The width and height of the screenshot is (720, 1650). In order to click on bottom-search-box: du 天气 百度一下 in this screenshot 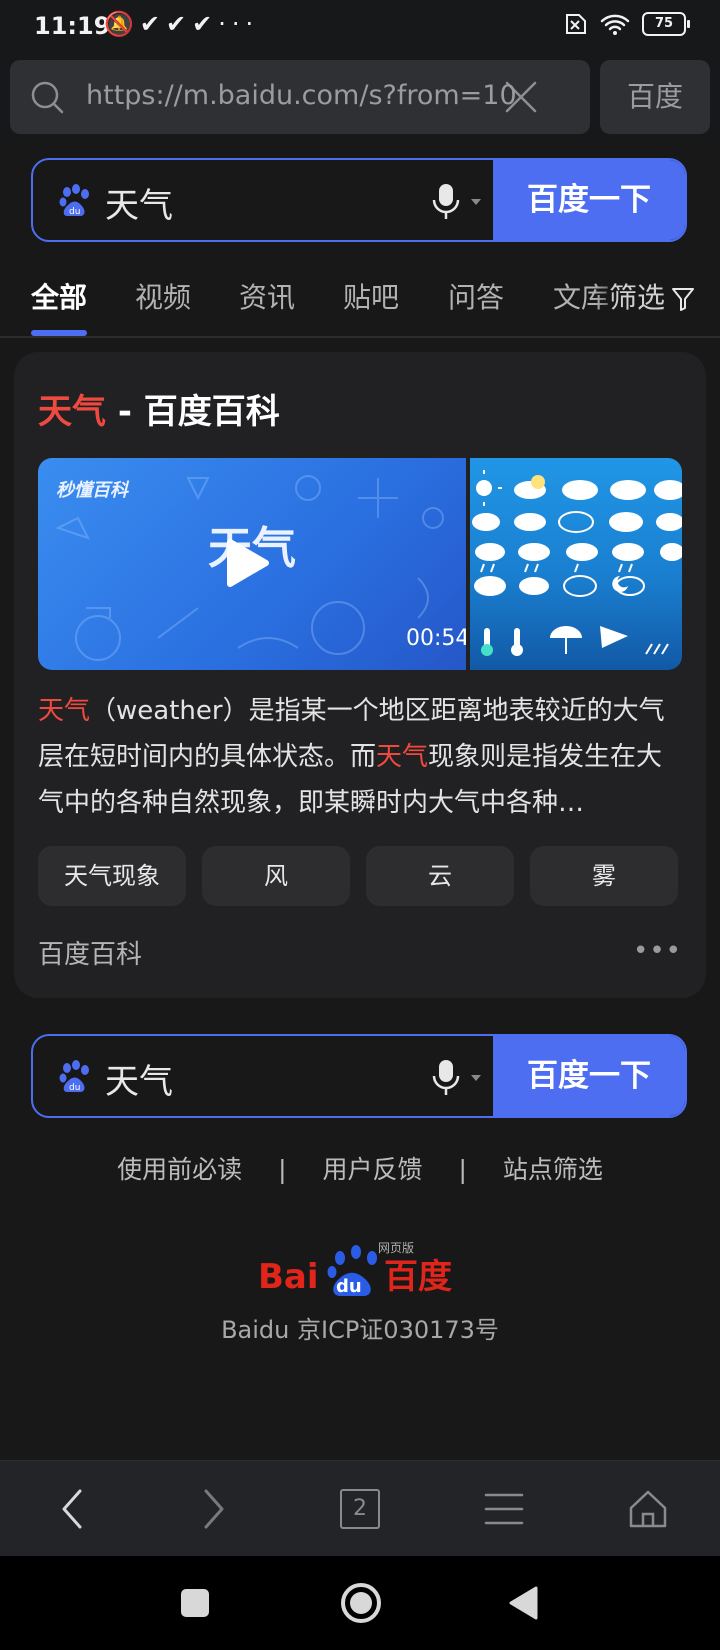, I will do `click(359, 1076)`.